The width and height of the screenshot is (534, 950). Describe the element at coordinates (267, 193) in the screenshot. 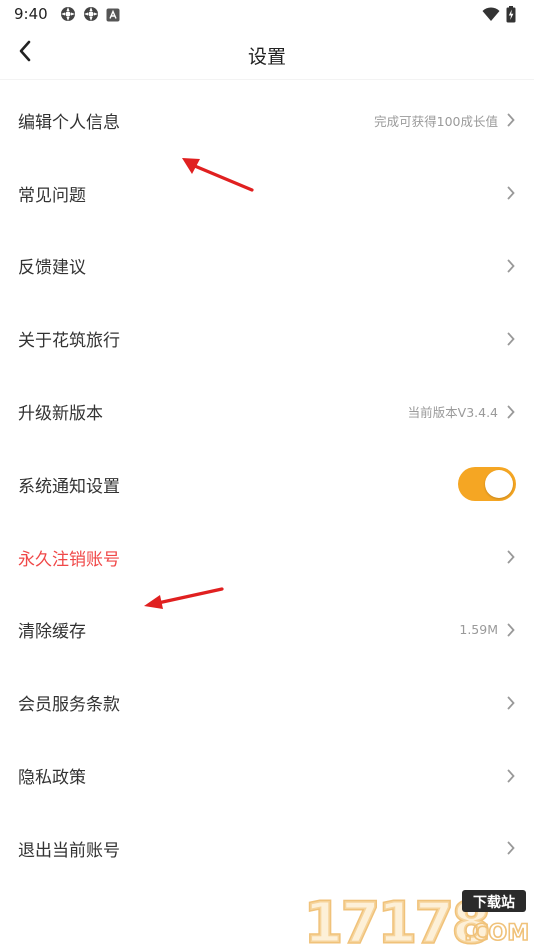

I see `settings-item-faq: 常见问题` at that location.